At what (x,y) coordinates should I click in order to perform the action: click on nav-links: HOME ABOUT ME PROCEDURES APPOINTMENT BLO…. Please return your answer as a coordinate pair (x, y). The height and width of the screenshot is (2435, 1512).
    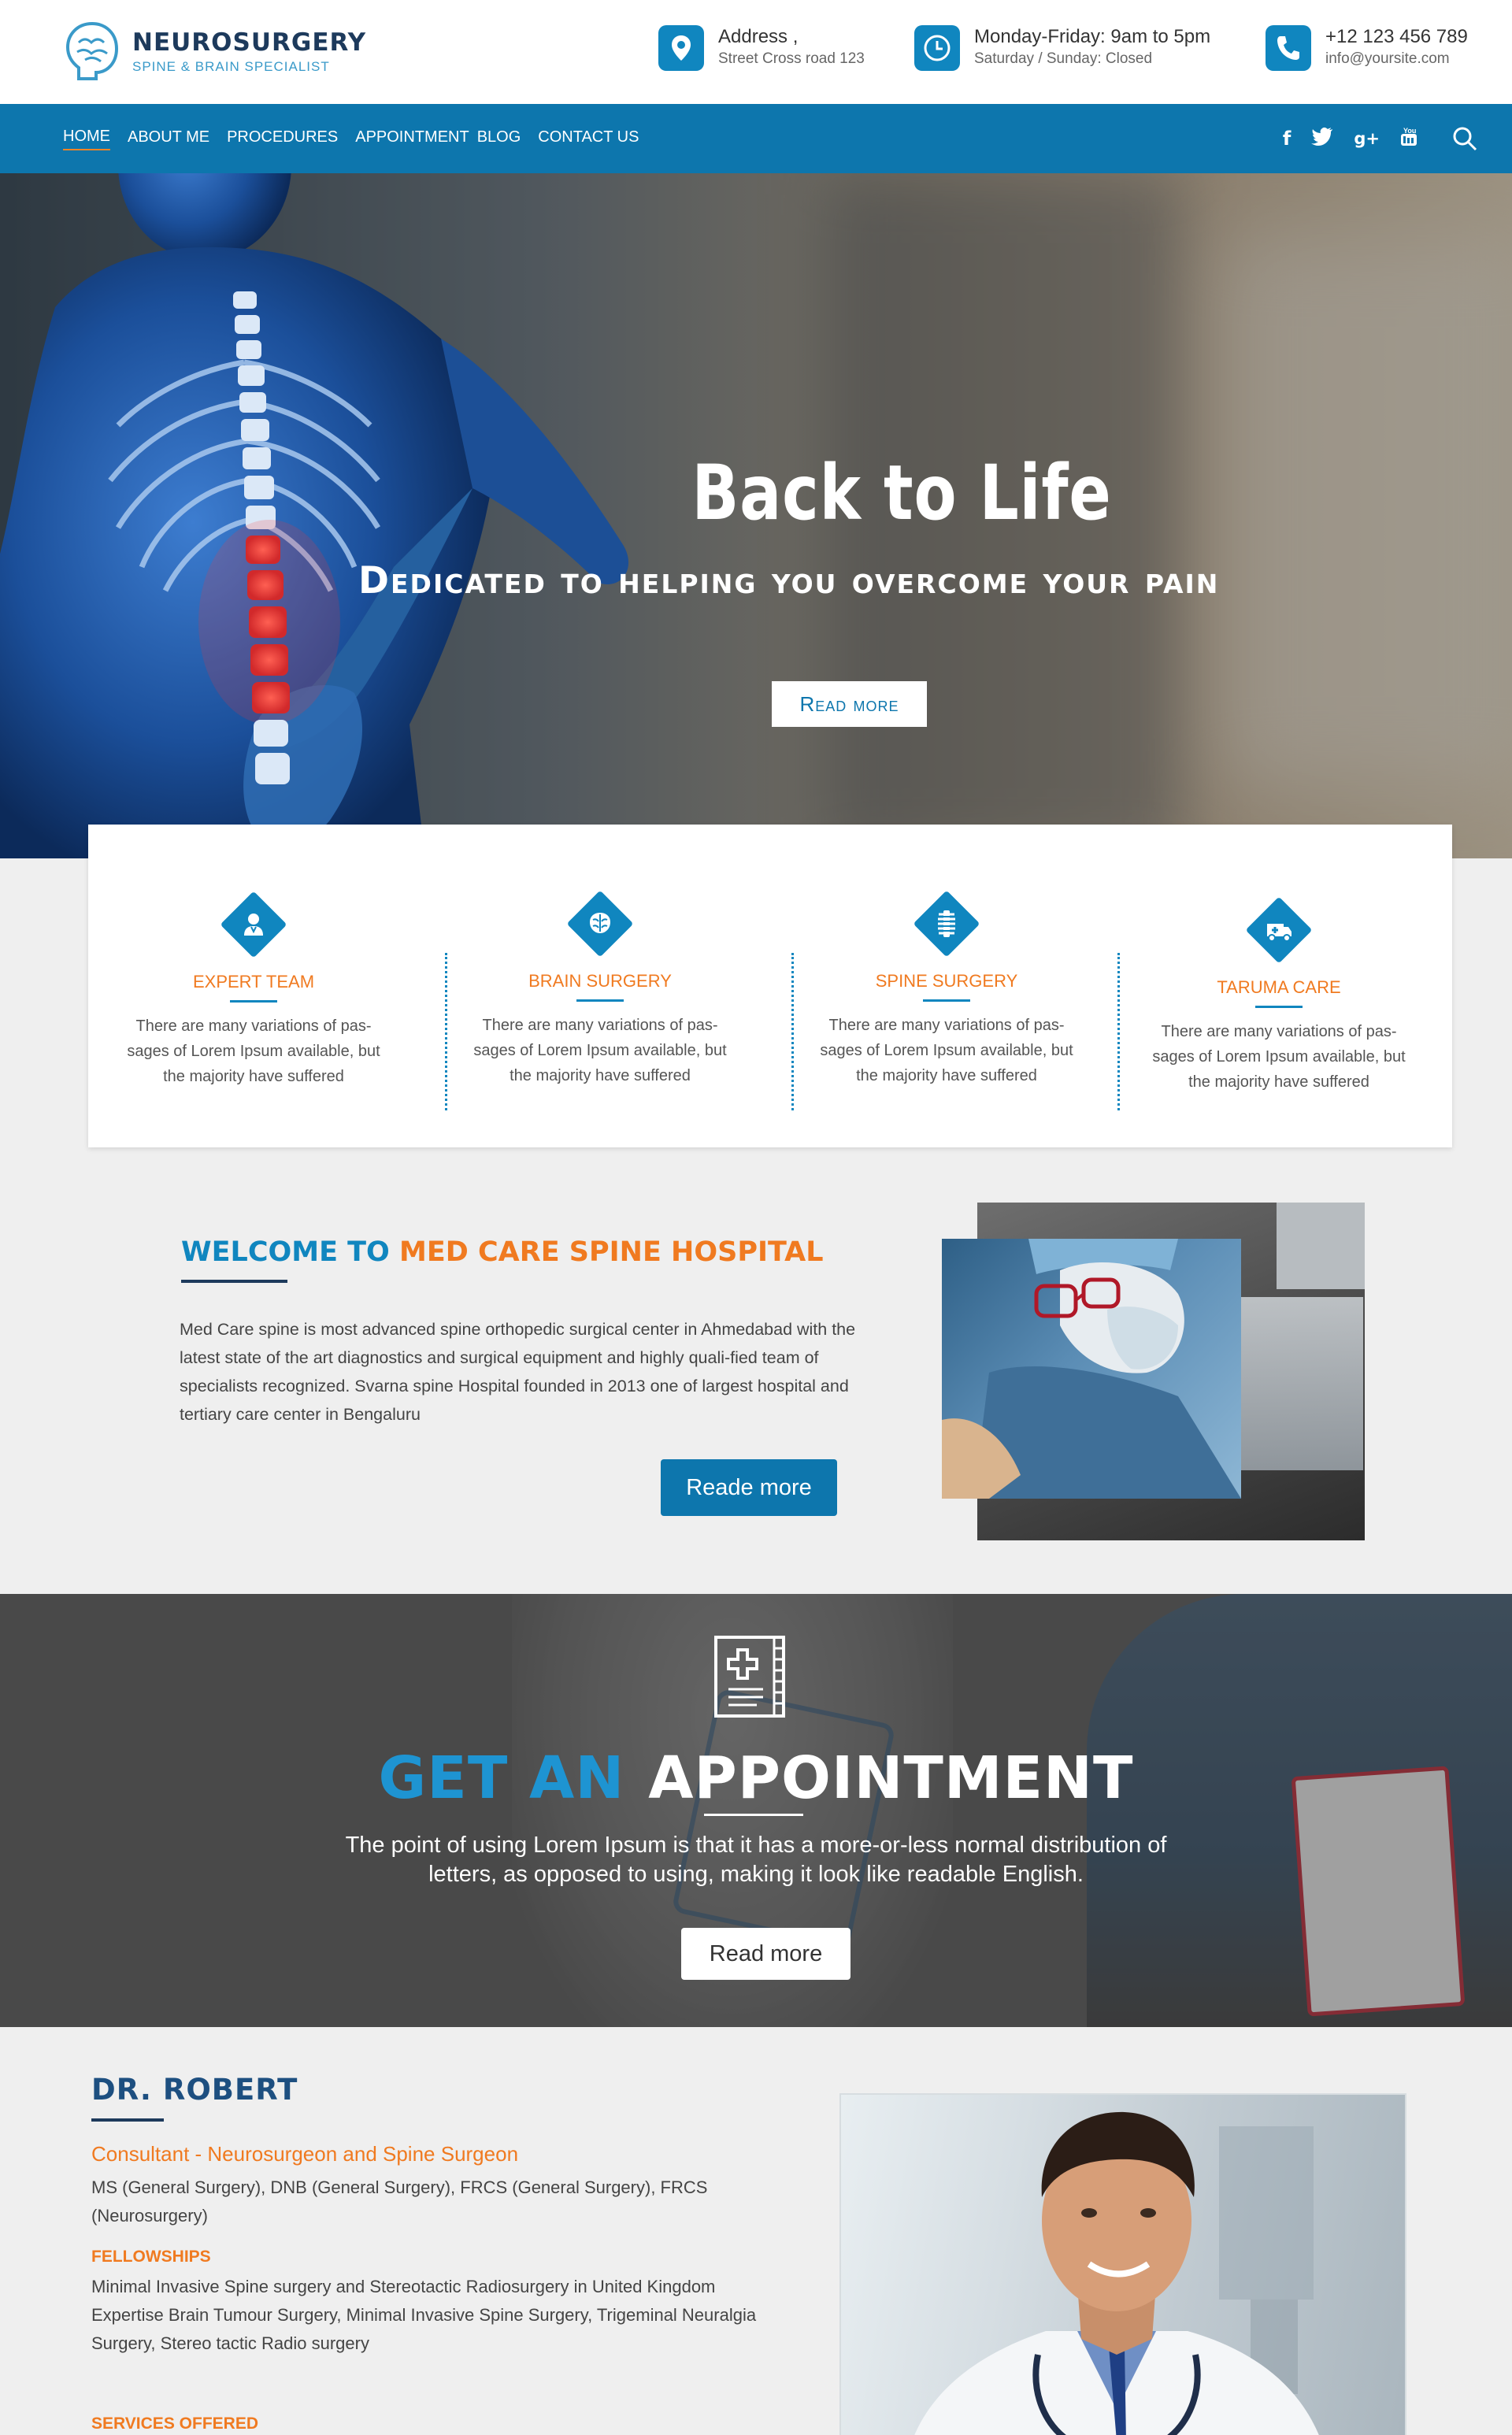
    Looking at the image, I should click on (359, 138).